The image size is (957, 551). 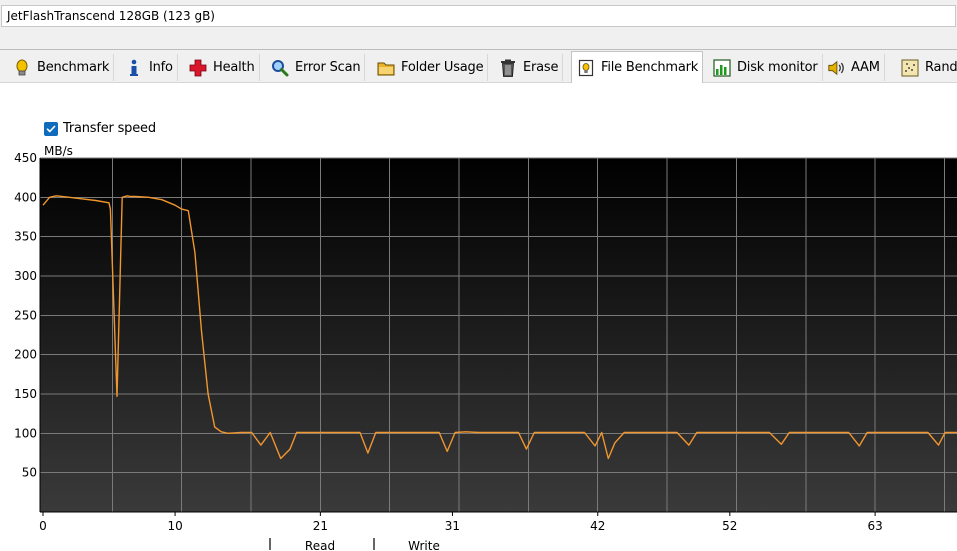 I want to click on file-benchmark-icon, so click(x=586, y=68).